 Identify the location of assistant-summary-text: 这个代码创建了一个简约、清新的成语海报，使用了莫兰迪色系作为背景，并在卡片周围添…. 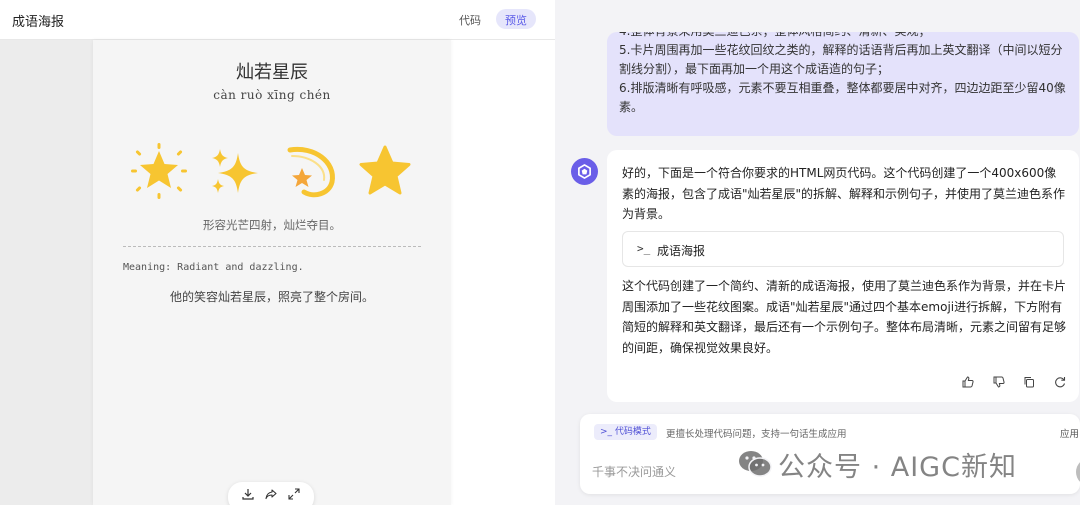
(844, 317).